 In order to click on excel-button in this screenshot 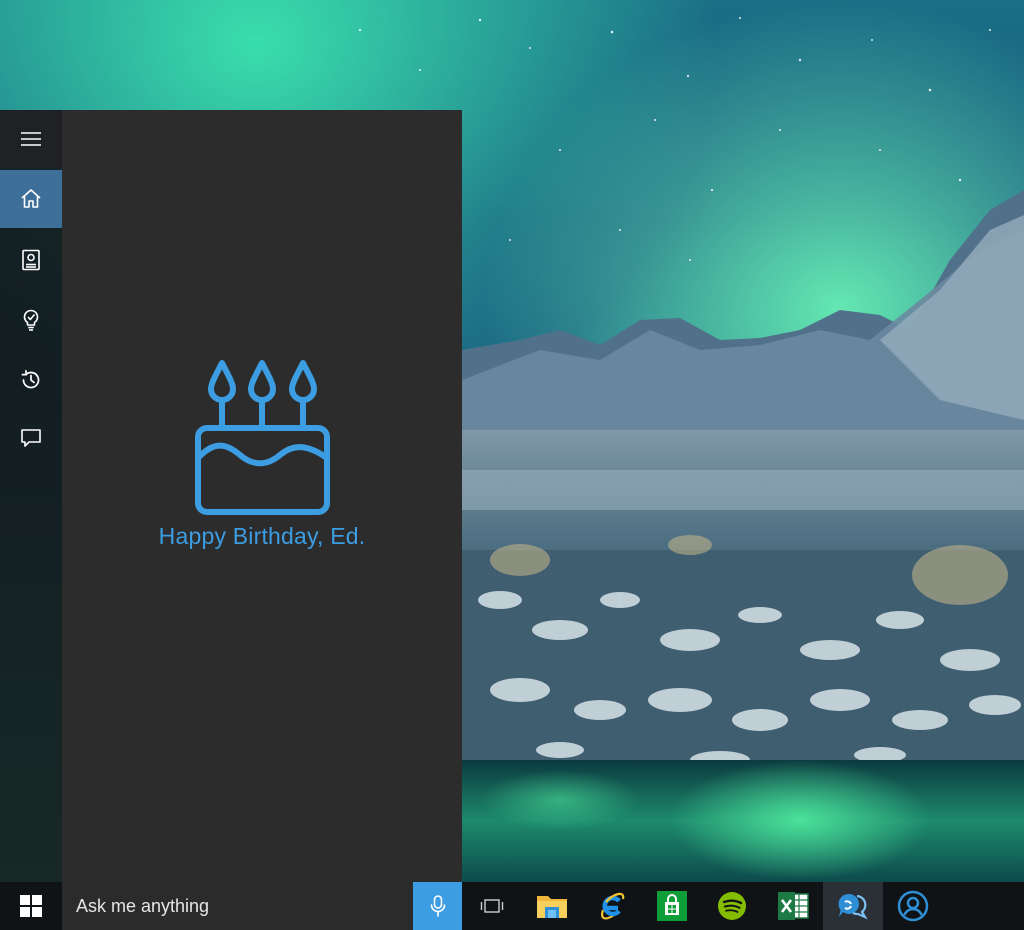, I will do `click(793, 906)`.